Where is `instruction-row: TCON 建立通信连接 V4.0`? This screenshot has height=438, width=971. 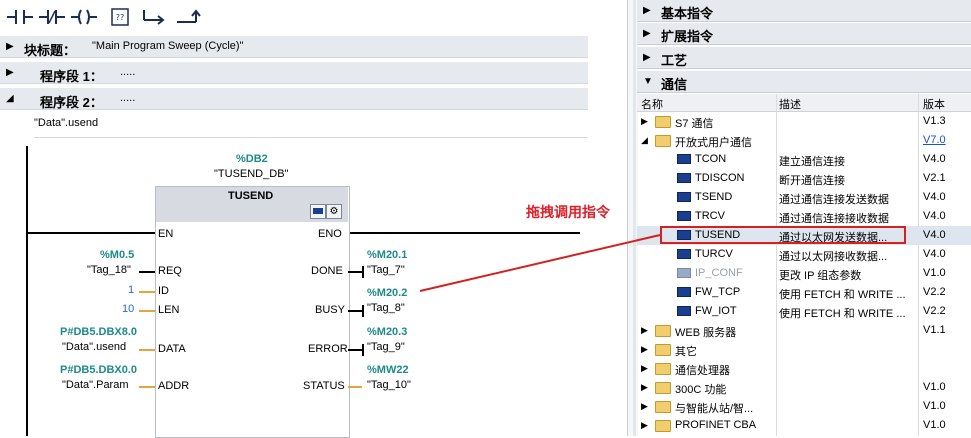
instruction-row: TCON 建立通信连接 V4.0 is located at coordinates (804, 159).